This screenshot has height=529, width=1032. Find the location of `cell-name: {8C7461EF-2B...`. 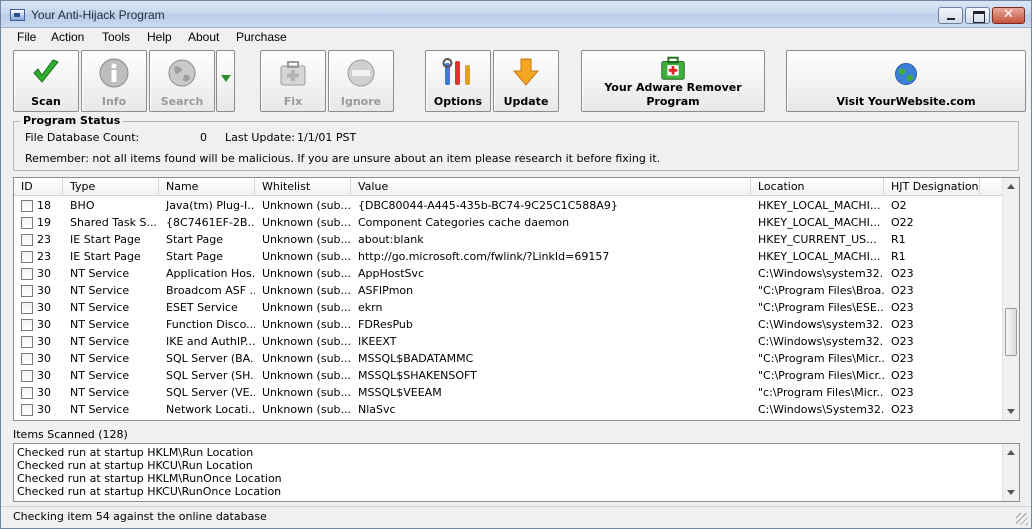

cell-name: {8C7461EF-2B... is located at coordinates (210, 222).